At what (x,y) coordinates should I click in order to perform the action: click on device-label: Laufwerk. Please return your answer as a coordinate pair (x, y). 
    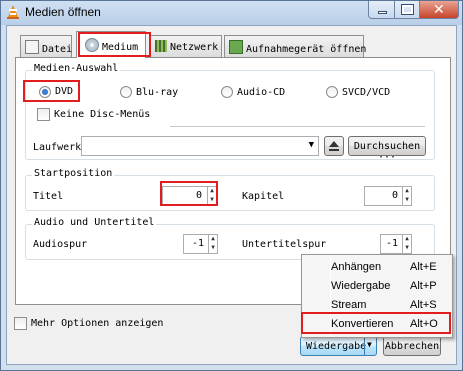
    Looking at the image, I should click on (57, 147).